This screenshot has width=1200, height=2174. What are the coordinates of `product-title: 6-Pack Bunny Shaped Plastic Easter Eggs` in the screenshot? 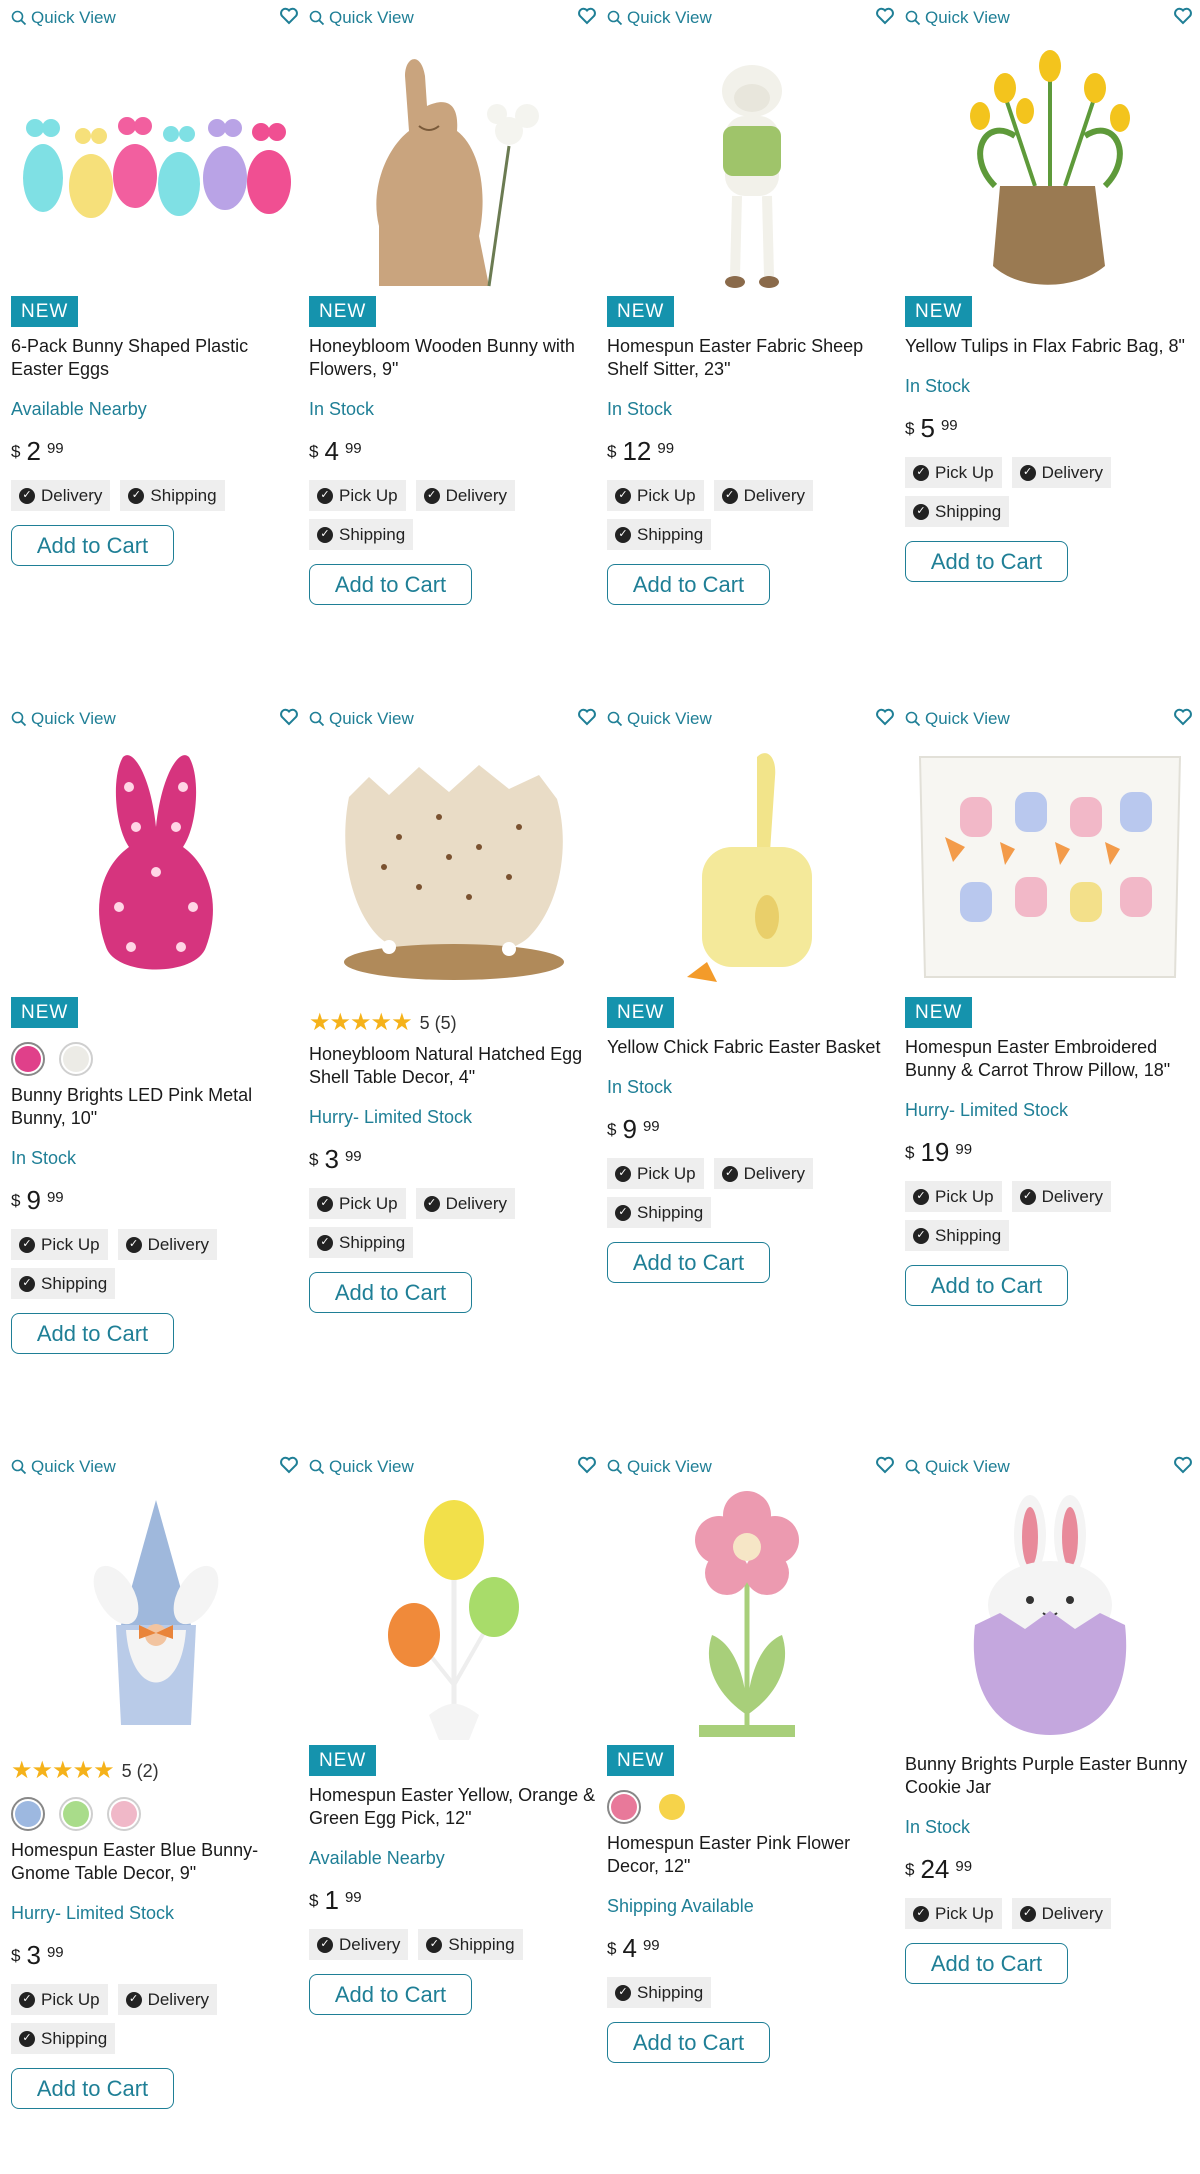 It's located at (156, 358).